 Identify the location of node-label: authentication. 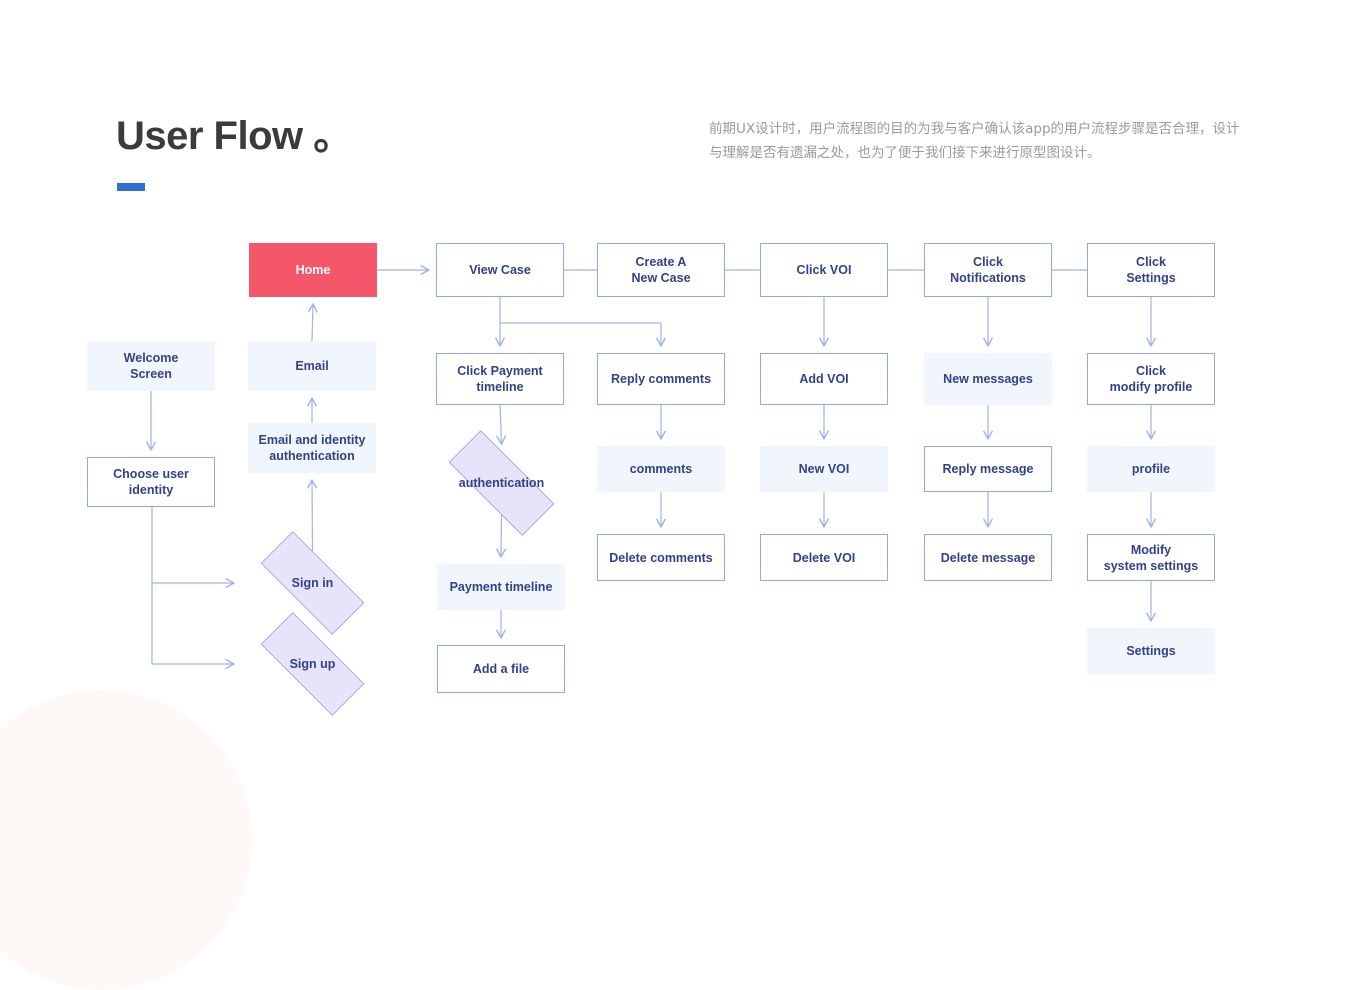
(501, 483).